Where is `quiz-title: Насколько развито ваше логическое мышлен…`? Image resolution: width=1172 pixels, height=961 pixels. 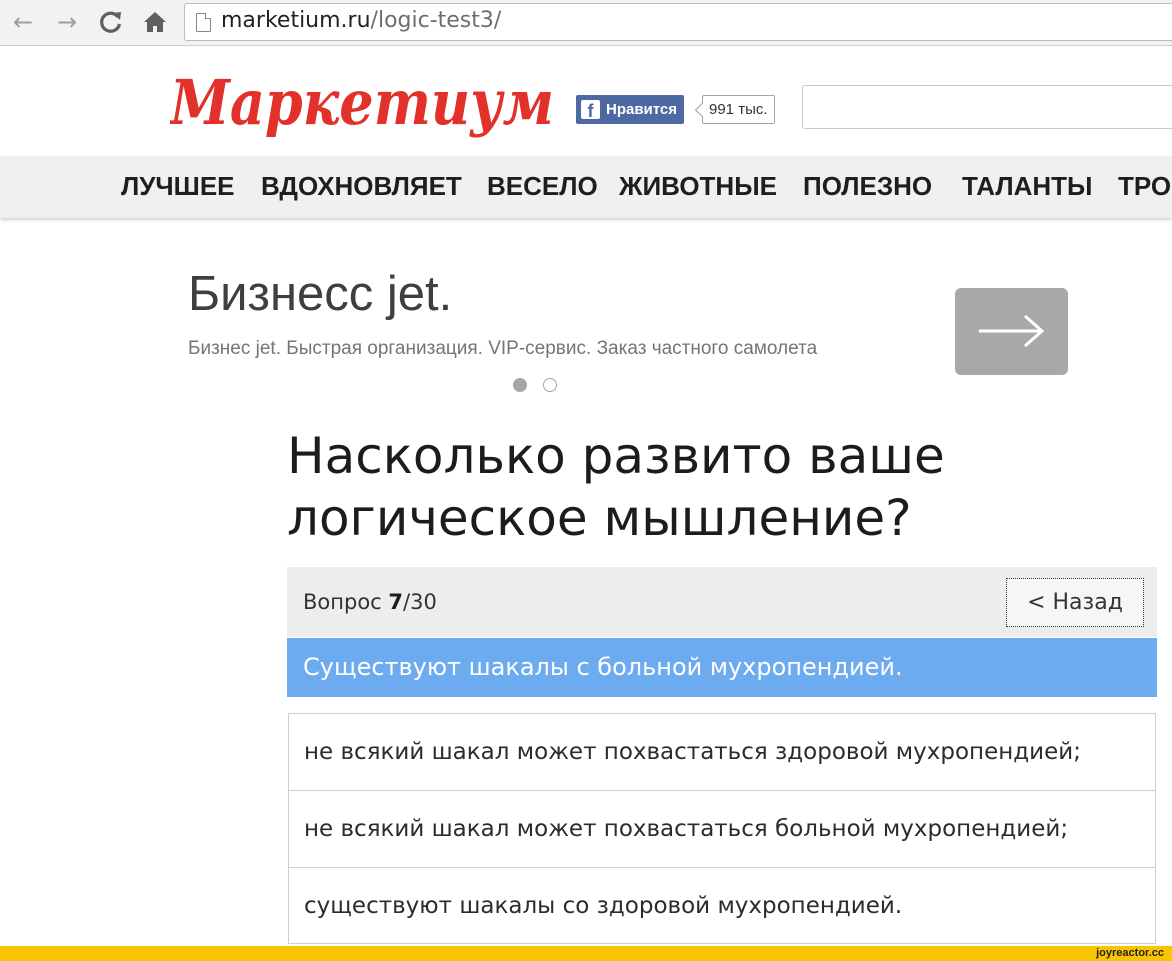 quiz-title: Насколько развито ваше логическое мышлен… is located at coordinates (616, 487).